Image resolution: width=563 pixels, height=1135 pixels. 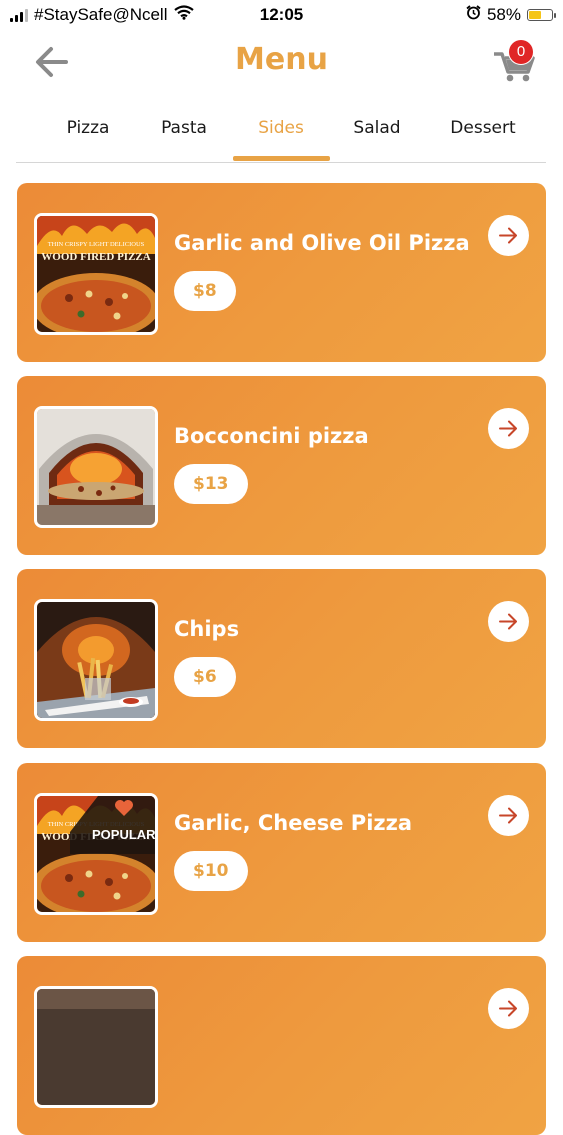 I want to click on tab-sides: Sides, so click(x=281, y=134).